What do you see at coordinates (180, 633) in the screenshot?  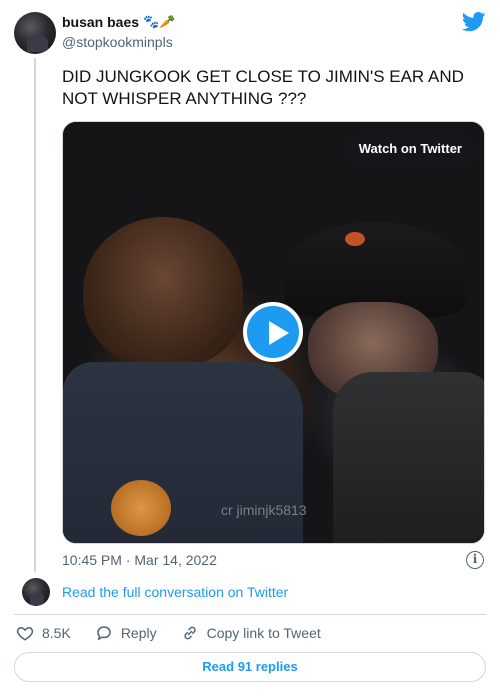 I see `tweet-actions: 8.5K Reply Copy link to Tweet` at bounding box center [180, 633].